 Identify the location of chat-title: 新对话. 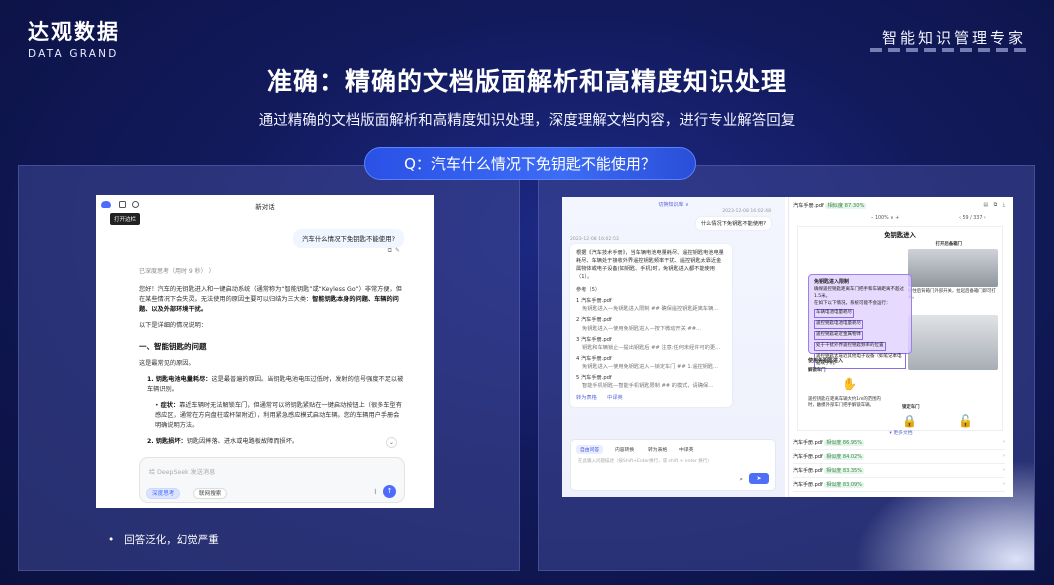
(265, 207).